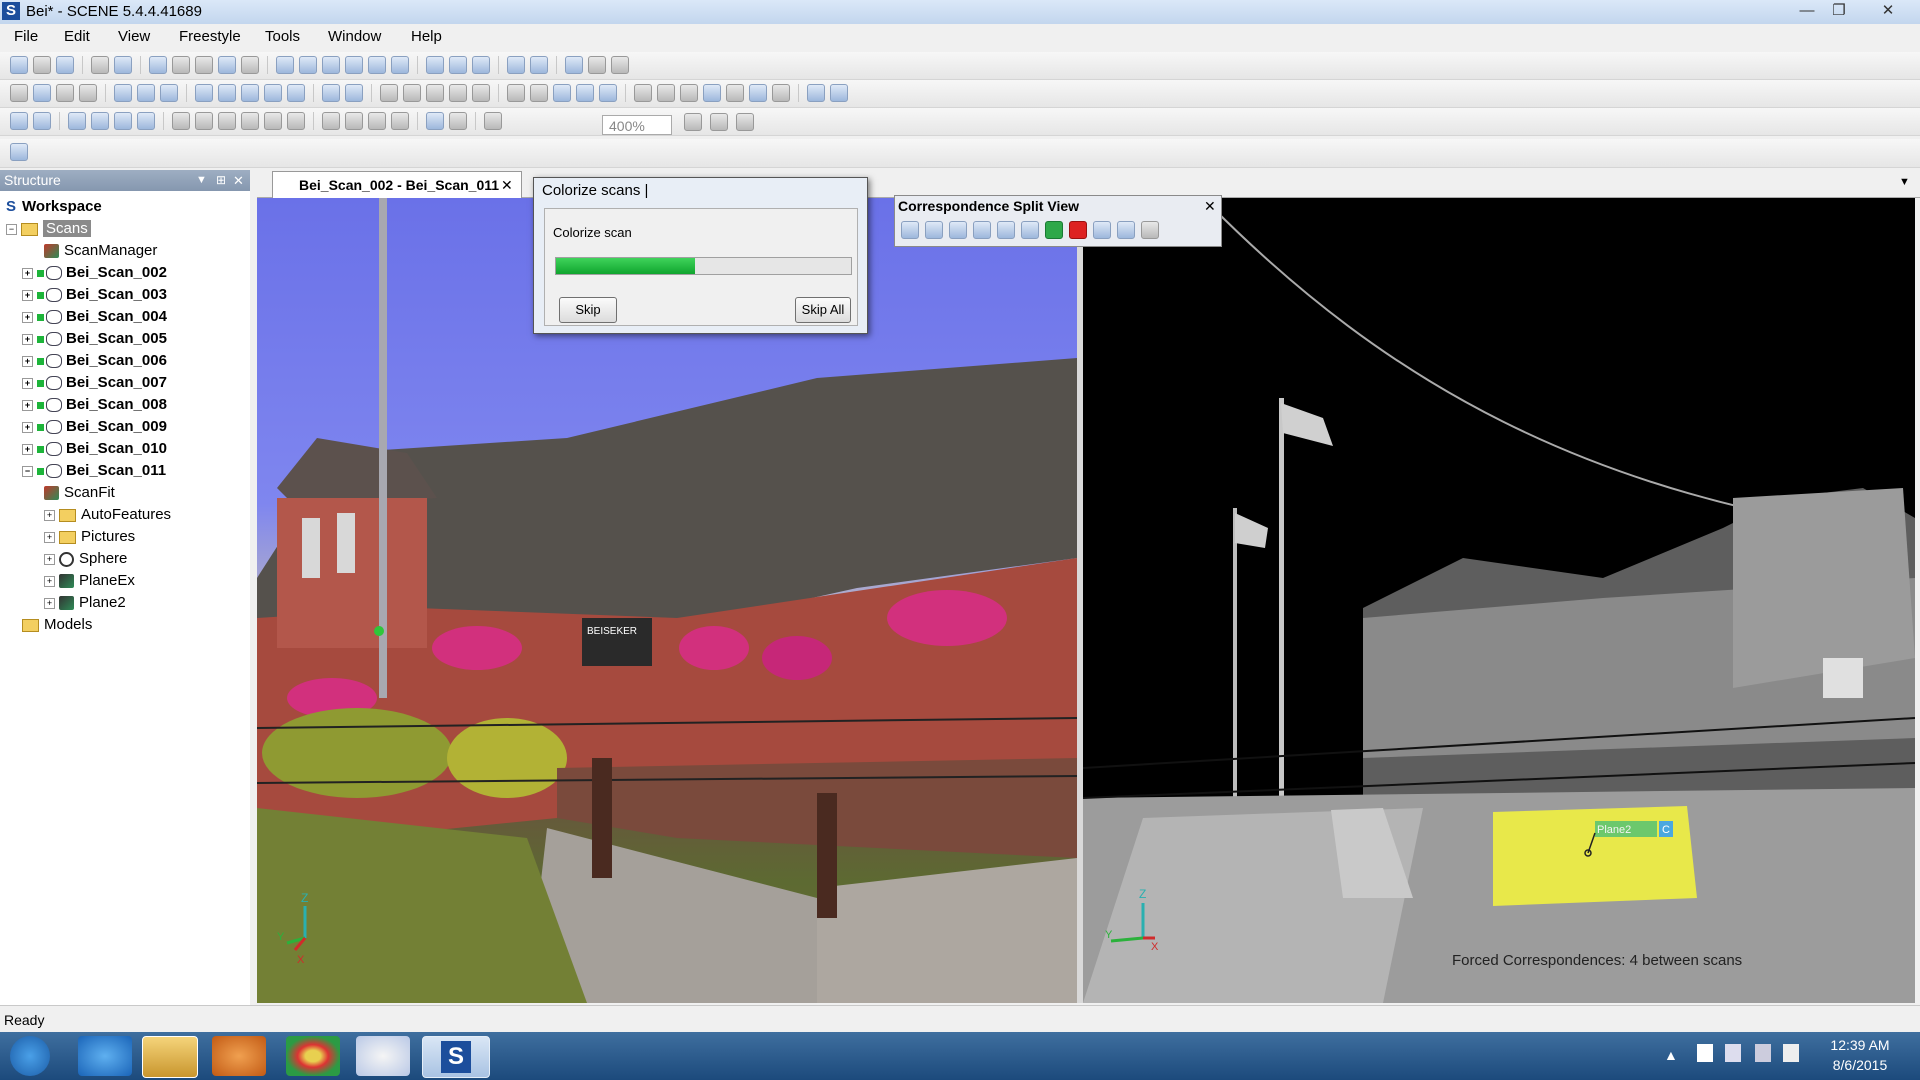 The height and width of the screenshot is (1080, 1920). I want to click on arrows-icon, so click(354, 93).